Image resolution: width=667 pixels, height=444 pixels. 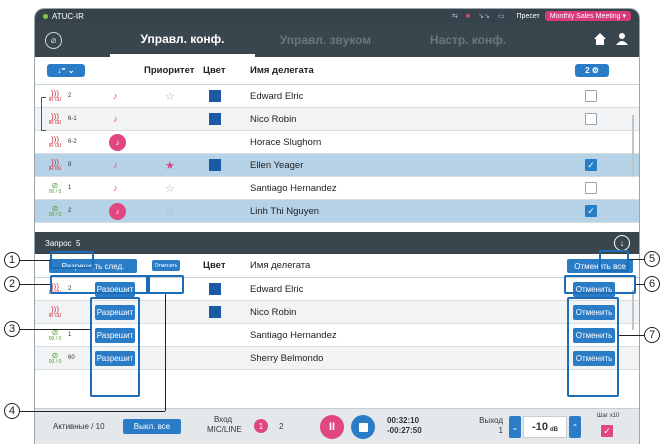 What do you see at coordinates (70, 165) in the screenshot?
I see `seat-number: 8` at bounding box center [70, 165].